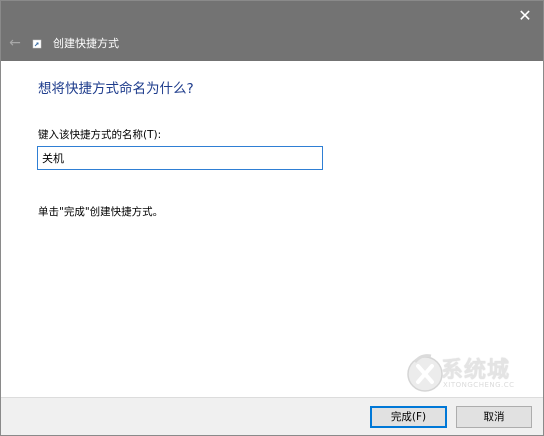 The width and height of the screenshot is (544, 436). What do you see at coordinates (100, 135) in the screenshot?
I see `shortcut-name-label: 键入该快捷方式的名称(T):` at bounding box center [100, 135].